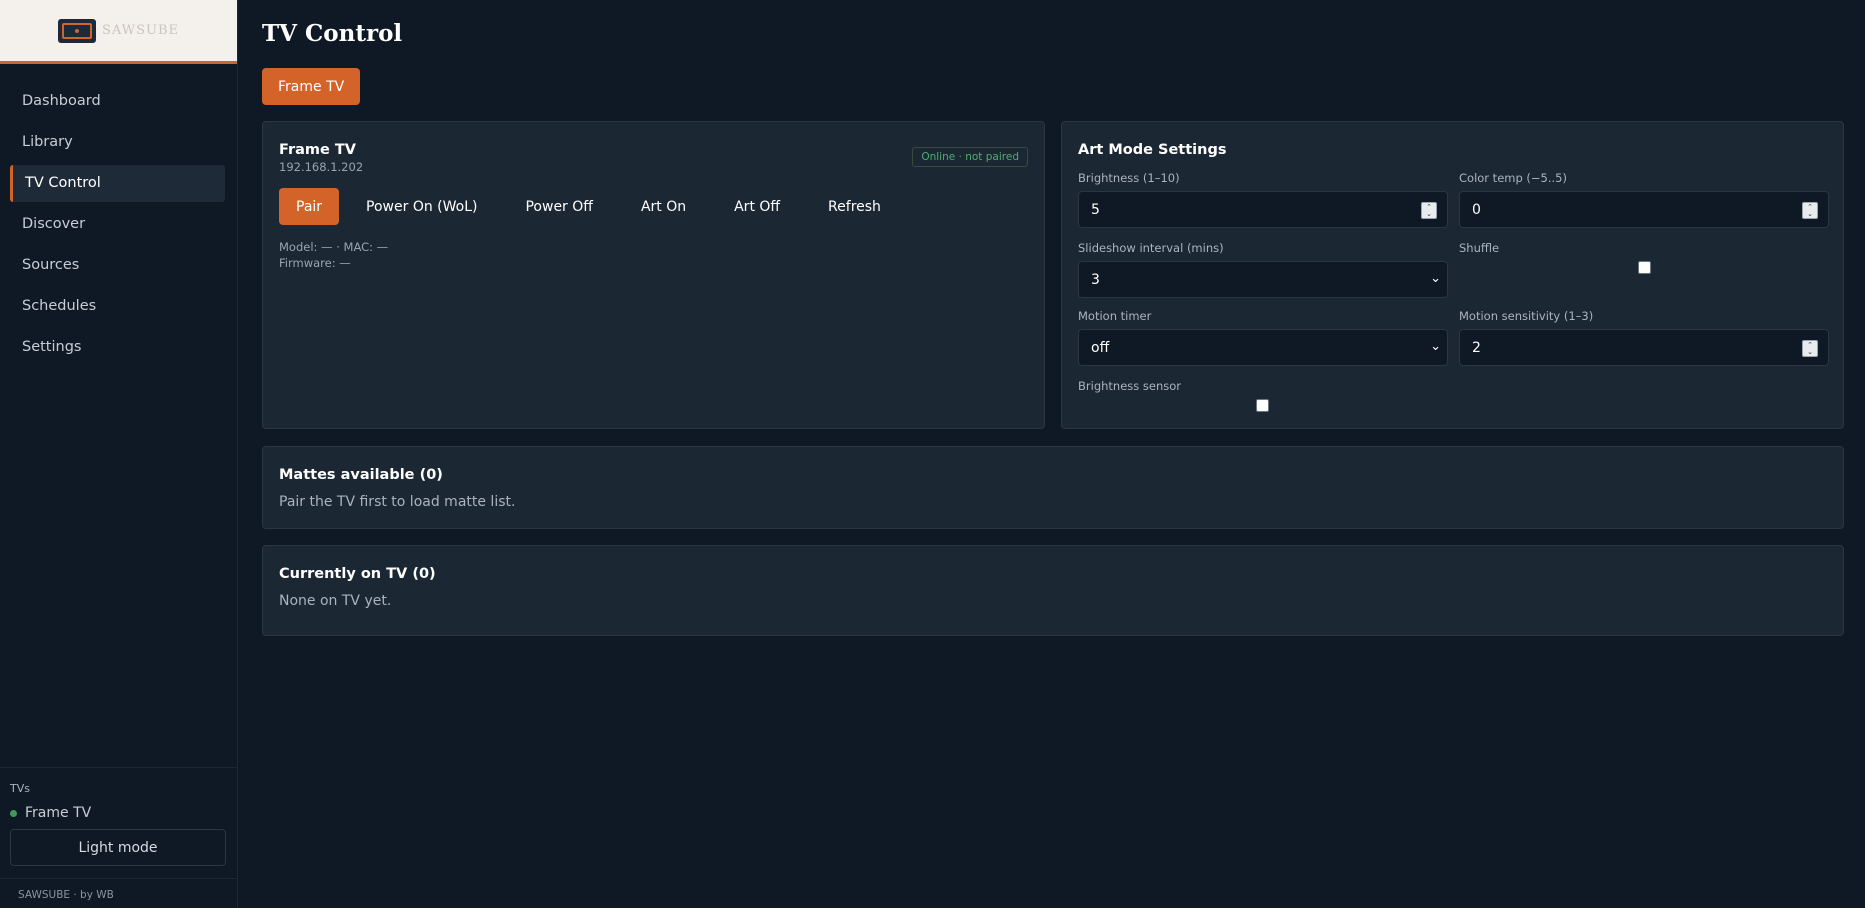  Describe the element at coordinates (140, 30) in the screenshot. I see `brand-name: SAWSUBE` at that location.